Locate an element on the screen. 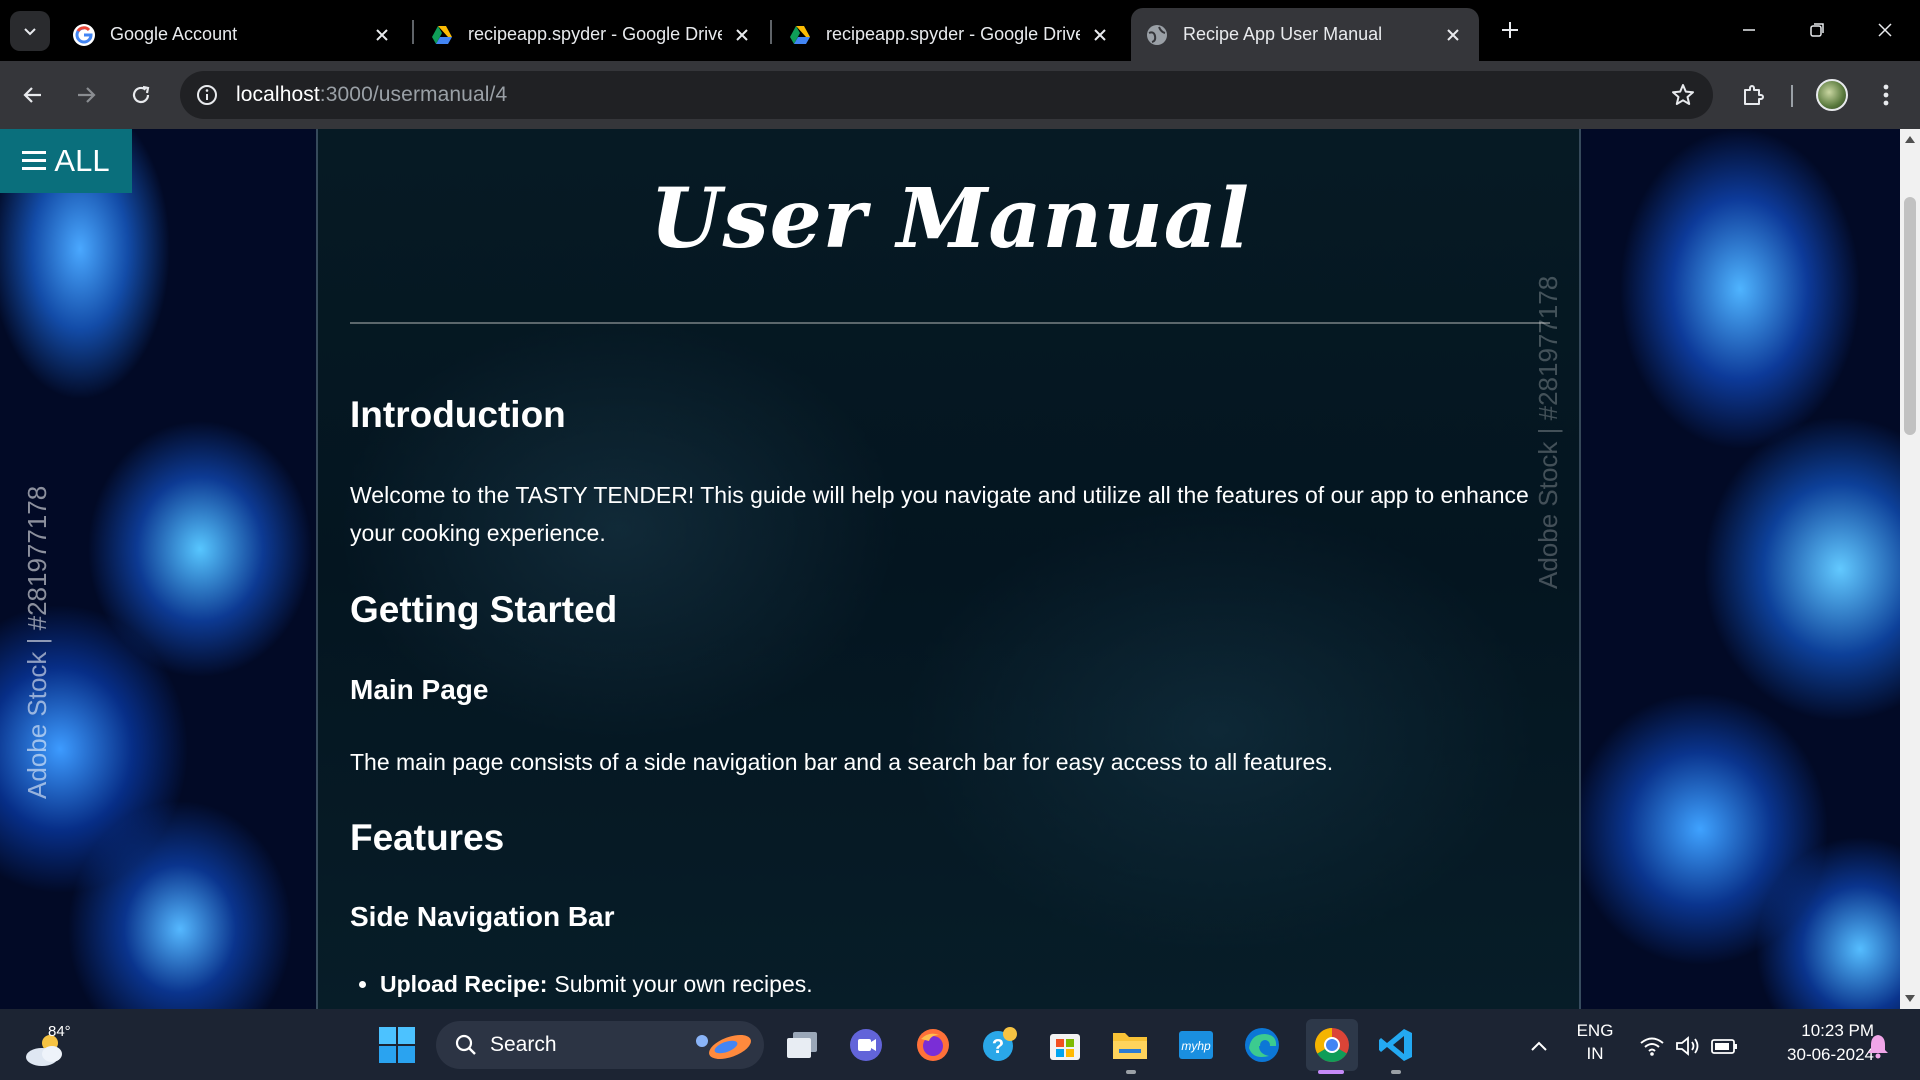 This screenshot has height=1080, width=1920. vscode-icon is located at coordinates (1396, 1045).